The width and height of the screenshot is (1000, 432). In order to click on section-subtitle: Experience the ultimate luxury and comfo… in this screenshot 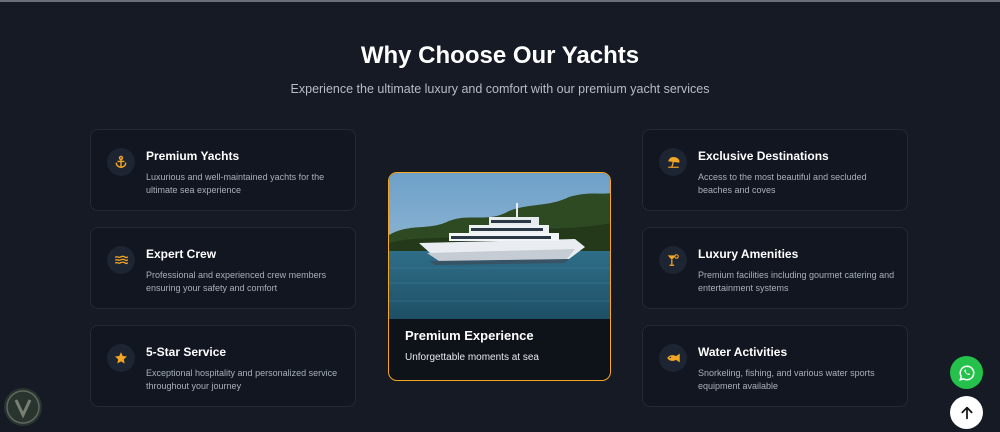, I will do `click(500, 89)`.